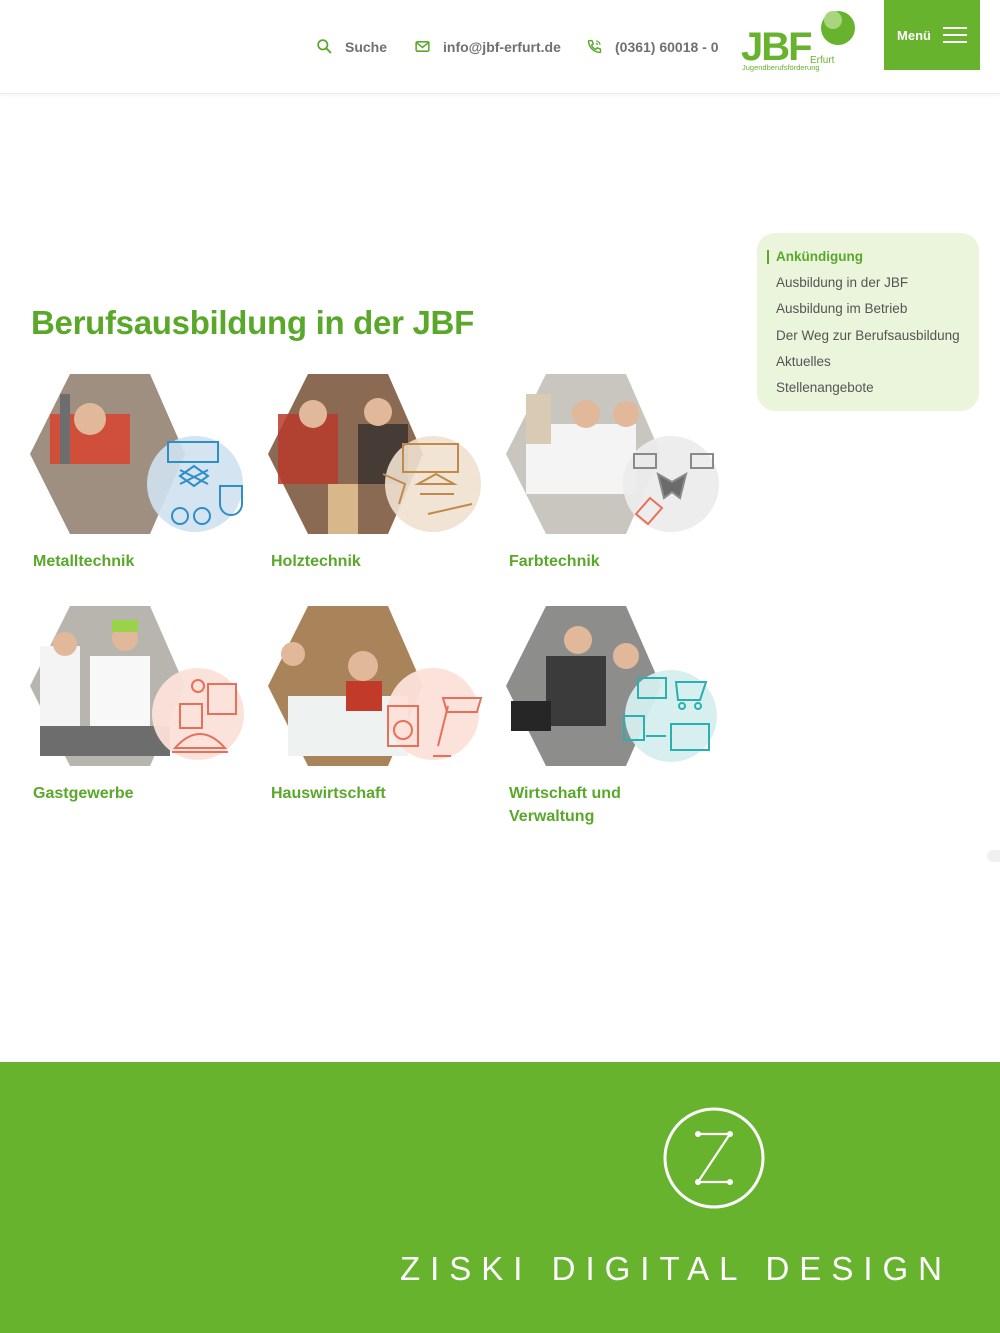 The height and width of the screenshot is (1333, 1000). What do you see at coordinates (781, 67) in the screenshot?
I see `logo-tagline: Jugendberufsförderung` at bounding box center [781, 67].